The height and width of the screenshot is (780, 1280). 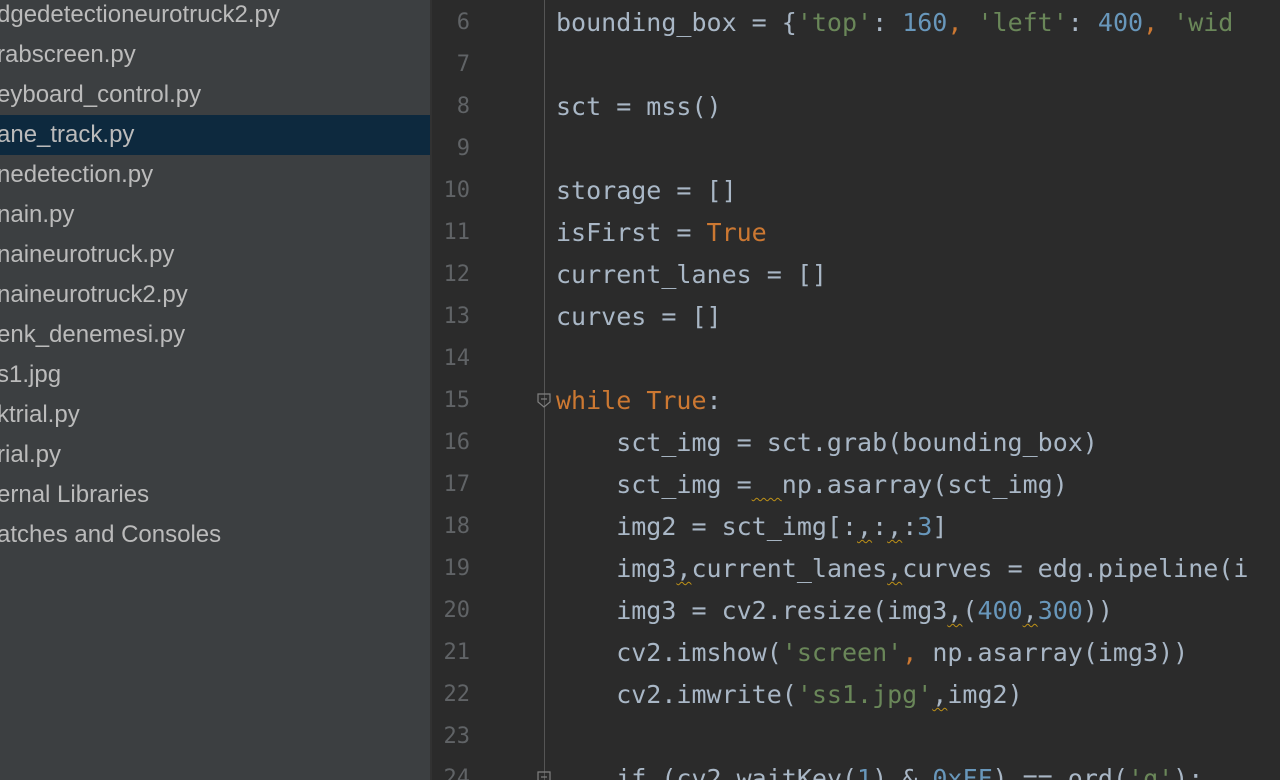 What do you see at coordinates (856, 737) in the screenshot?
I see `code-line: 23` at bounding box center [856, 737].